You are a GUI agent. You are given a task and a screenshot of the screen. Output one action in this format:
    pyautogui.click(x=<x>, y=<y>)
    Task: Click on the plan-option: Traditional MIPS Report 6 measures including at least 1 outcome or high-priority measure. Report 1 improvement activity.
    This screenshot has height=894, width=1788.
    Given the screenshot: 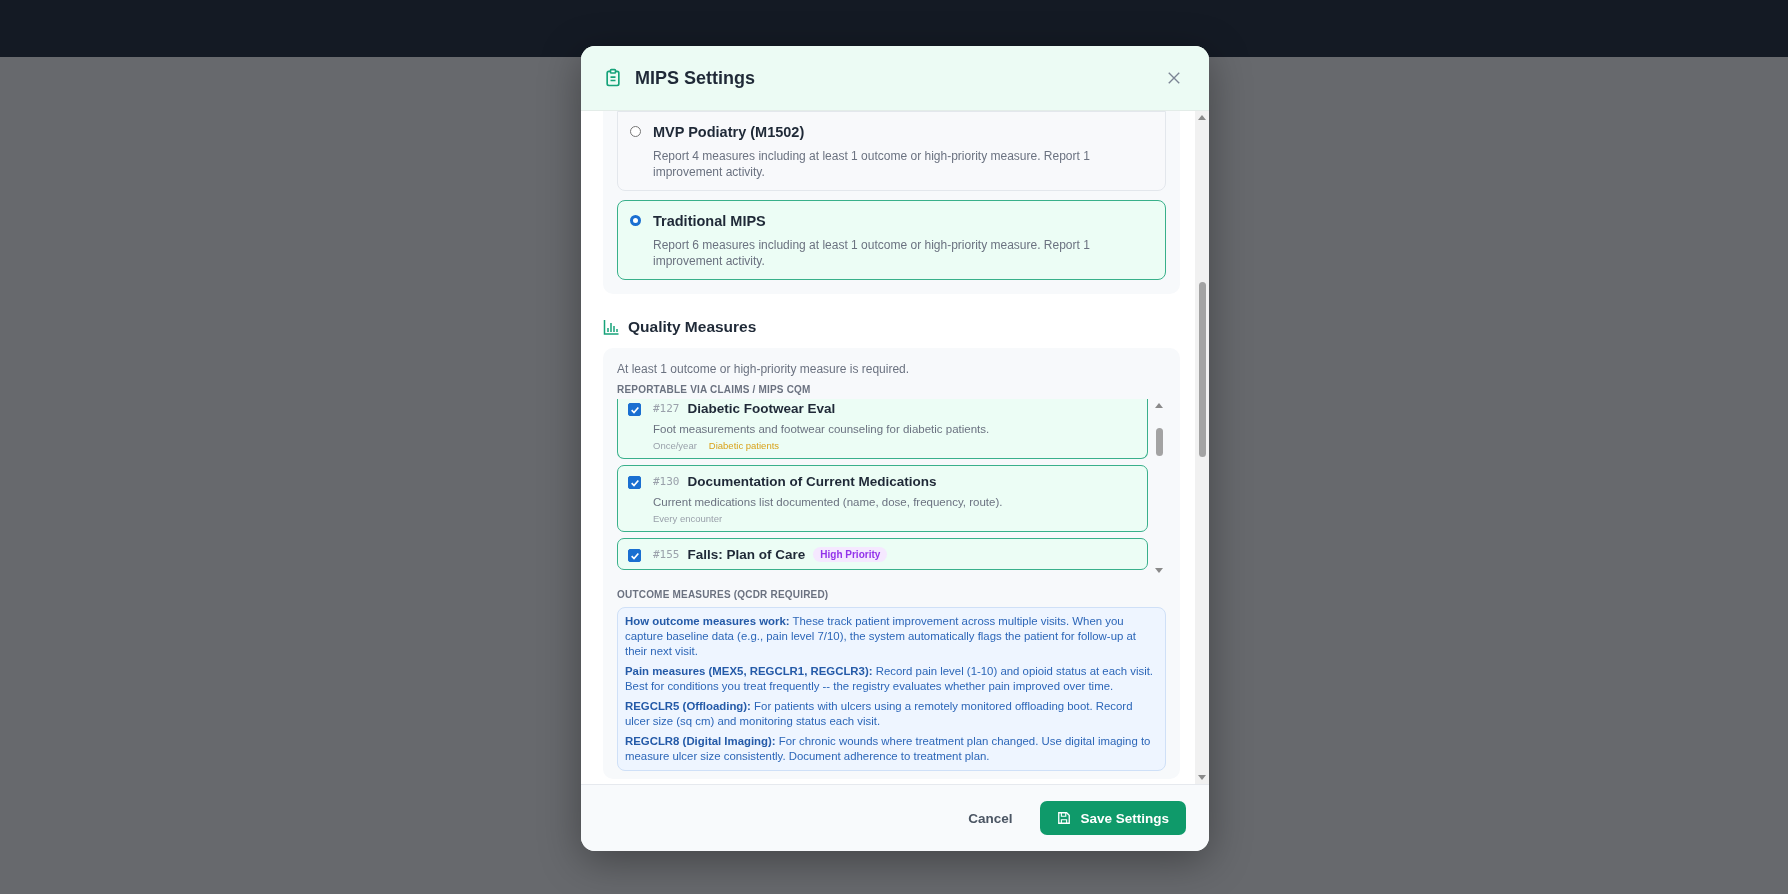 What is the action you would take?
    pyautogui.click(x=891, y=240)
    